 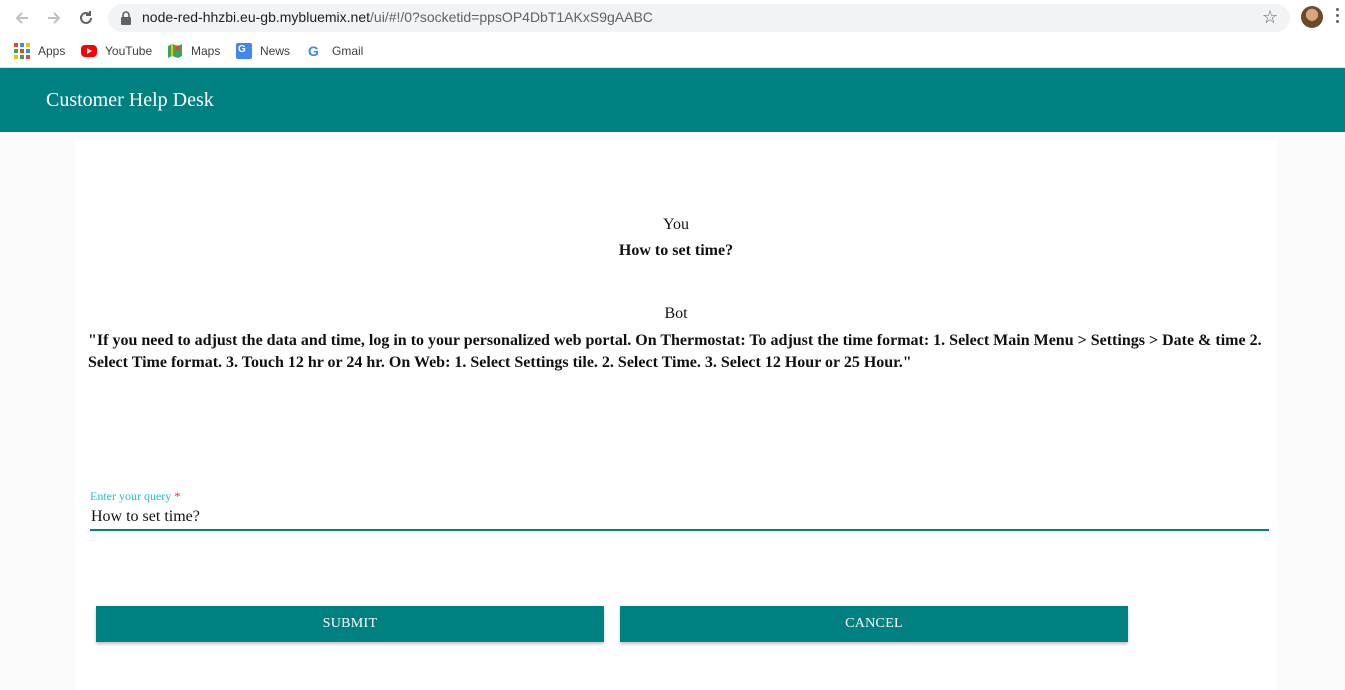 What do you see at coordinates (275, 51) in the screenshot?
I see `bookmark-label: News` at bounding box center [275, 51].